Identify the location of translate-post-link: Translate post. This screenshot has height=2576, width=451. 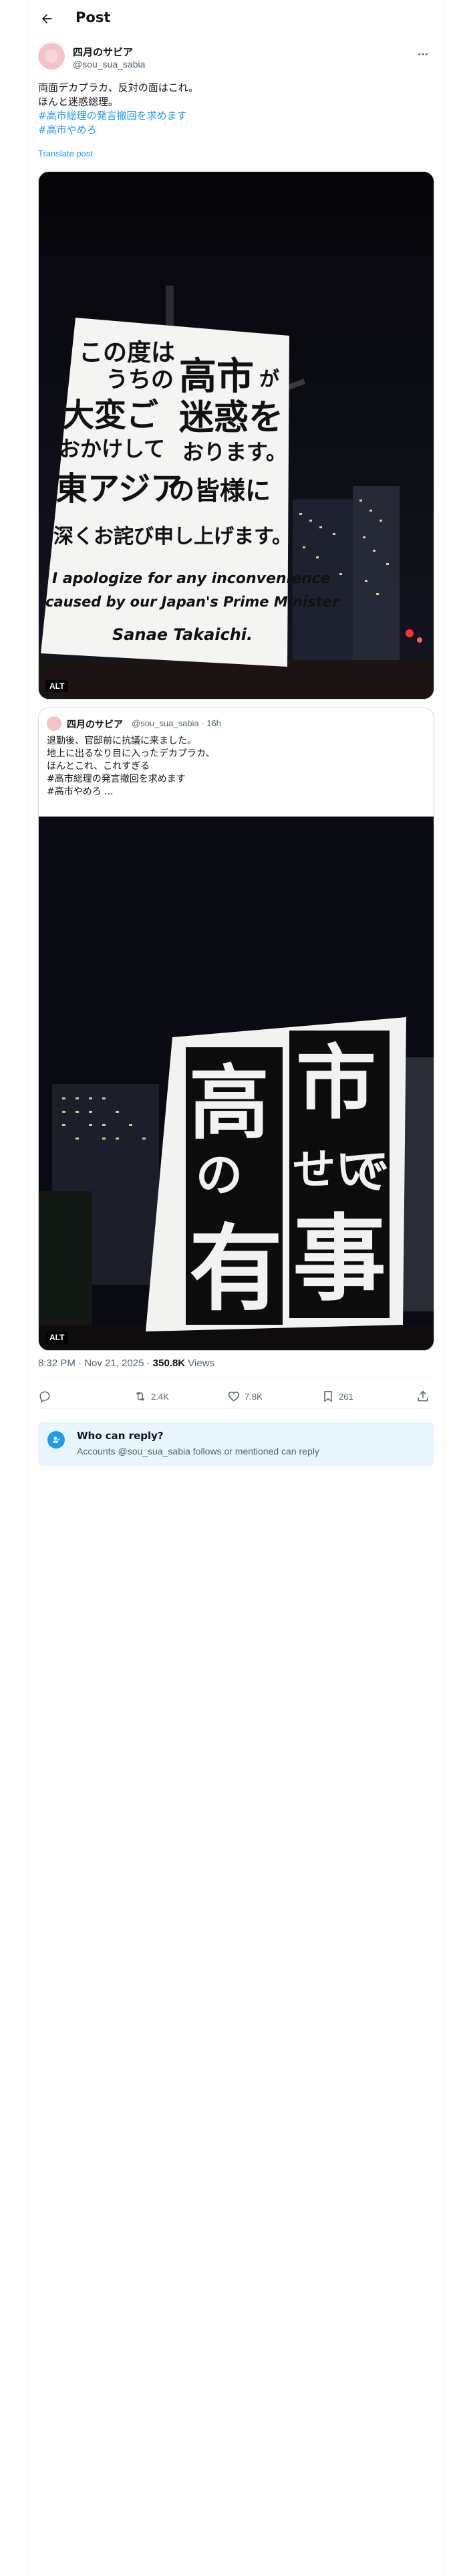
(65, 153).